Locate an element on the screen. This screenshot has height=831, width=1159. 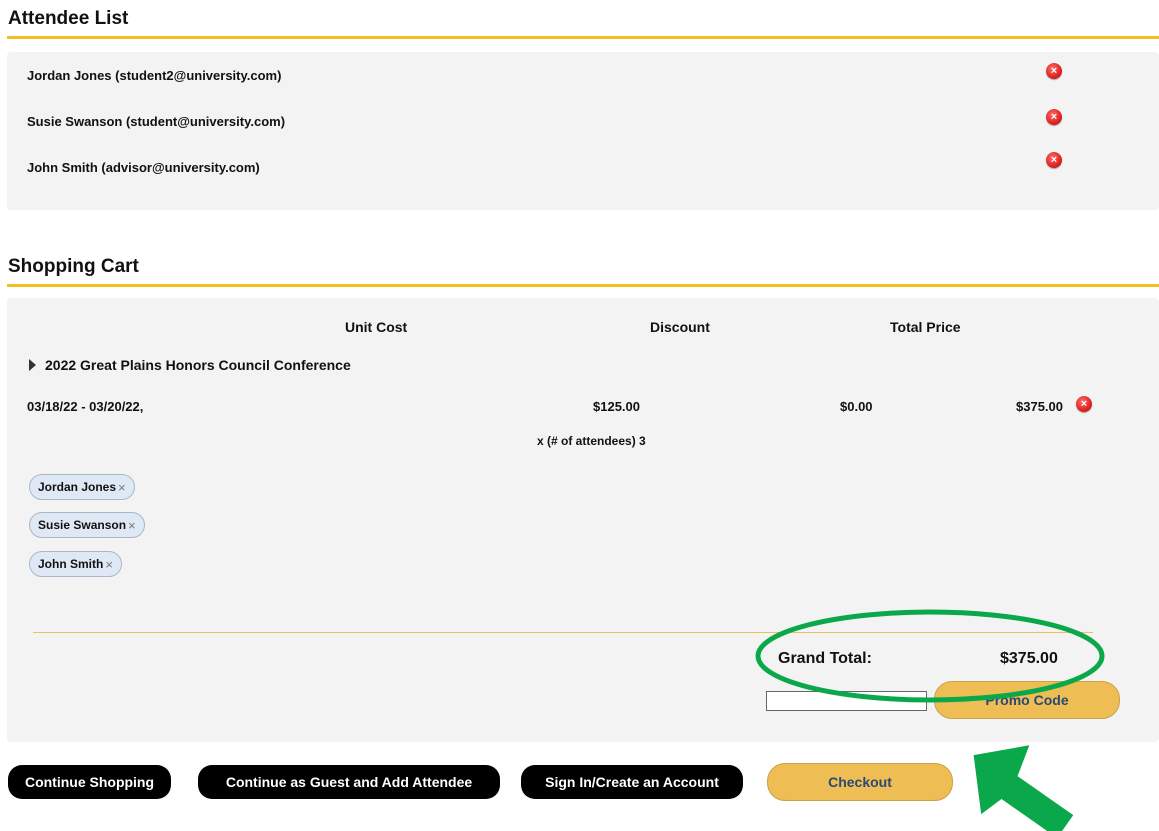
sign-in-button: Sign In/Create an Account is located at coordinates (632, 782).